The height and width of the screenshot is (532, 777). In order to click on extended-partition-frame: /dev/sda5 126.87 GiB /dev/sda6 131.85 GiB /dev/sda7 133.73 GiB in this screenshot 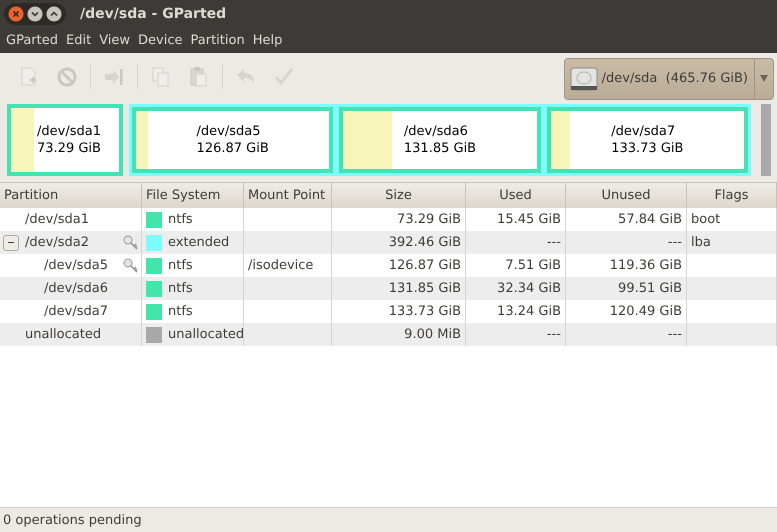, I will do `click(440, 140)`.